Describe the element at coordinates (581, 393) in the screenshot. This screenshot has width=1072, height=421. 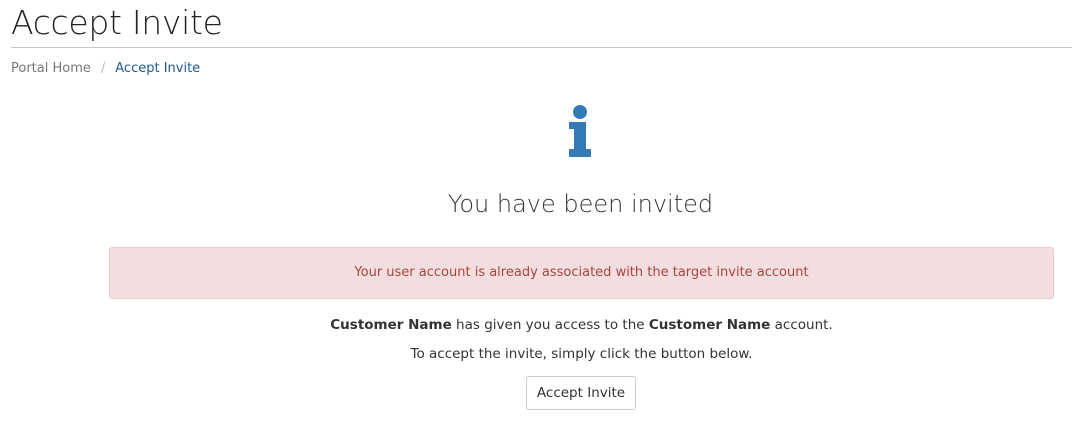
I see `accept-invite-button: Accept Invite` at that location.